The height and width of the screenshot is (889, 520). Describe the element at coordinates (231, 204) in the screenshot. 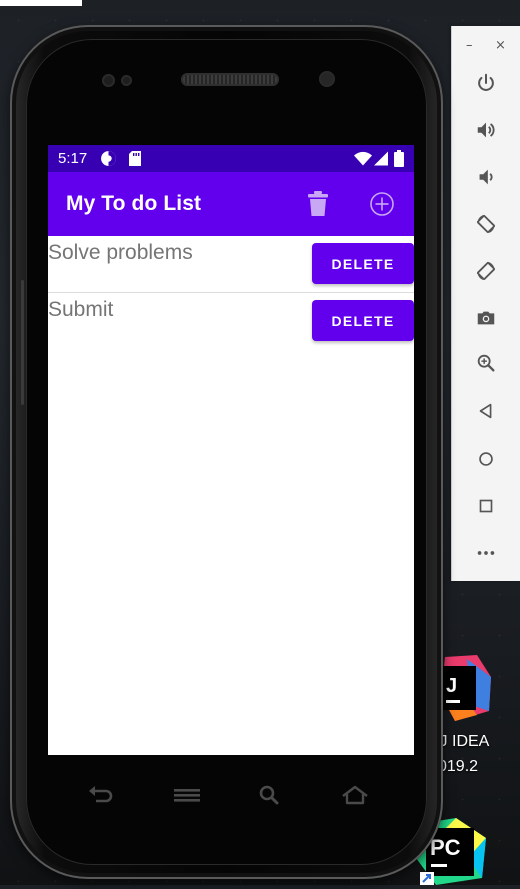

I see `app-bar: My To do List` at that location.